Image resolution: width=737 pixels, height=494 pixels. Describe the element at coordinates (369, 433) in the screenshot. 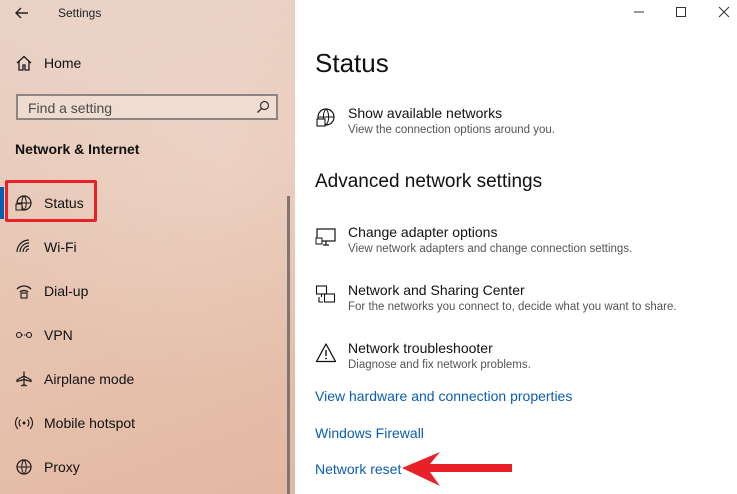

I see `windows-firewall-link: Windows Firewall` at that location.